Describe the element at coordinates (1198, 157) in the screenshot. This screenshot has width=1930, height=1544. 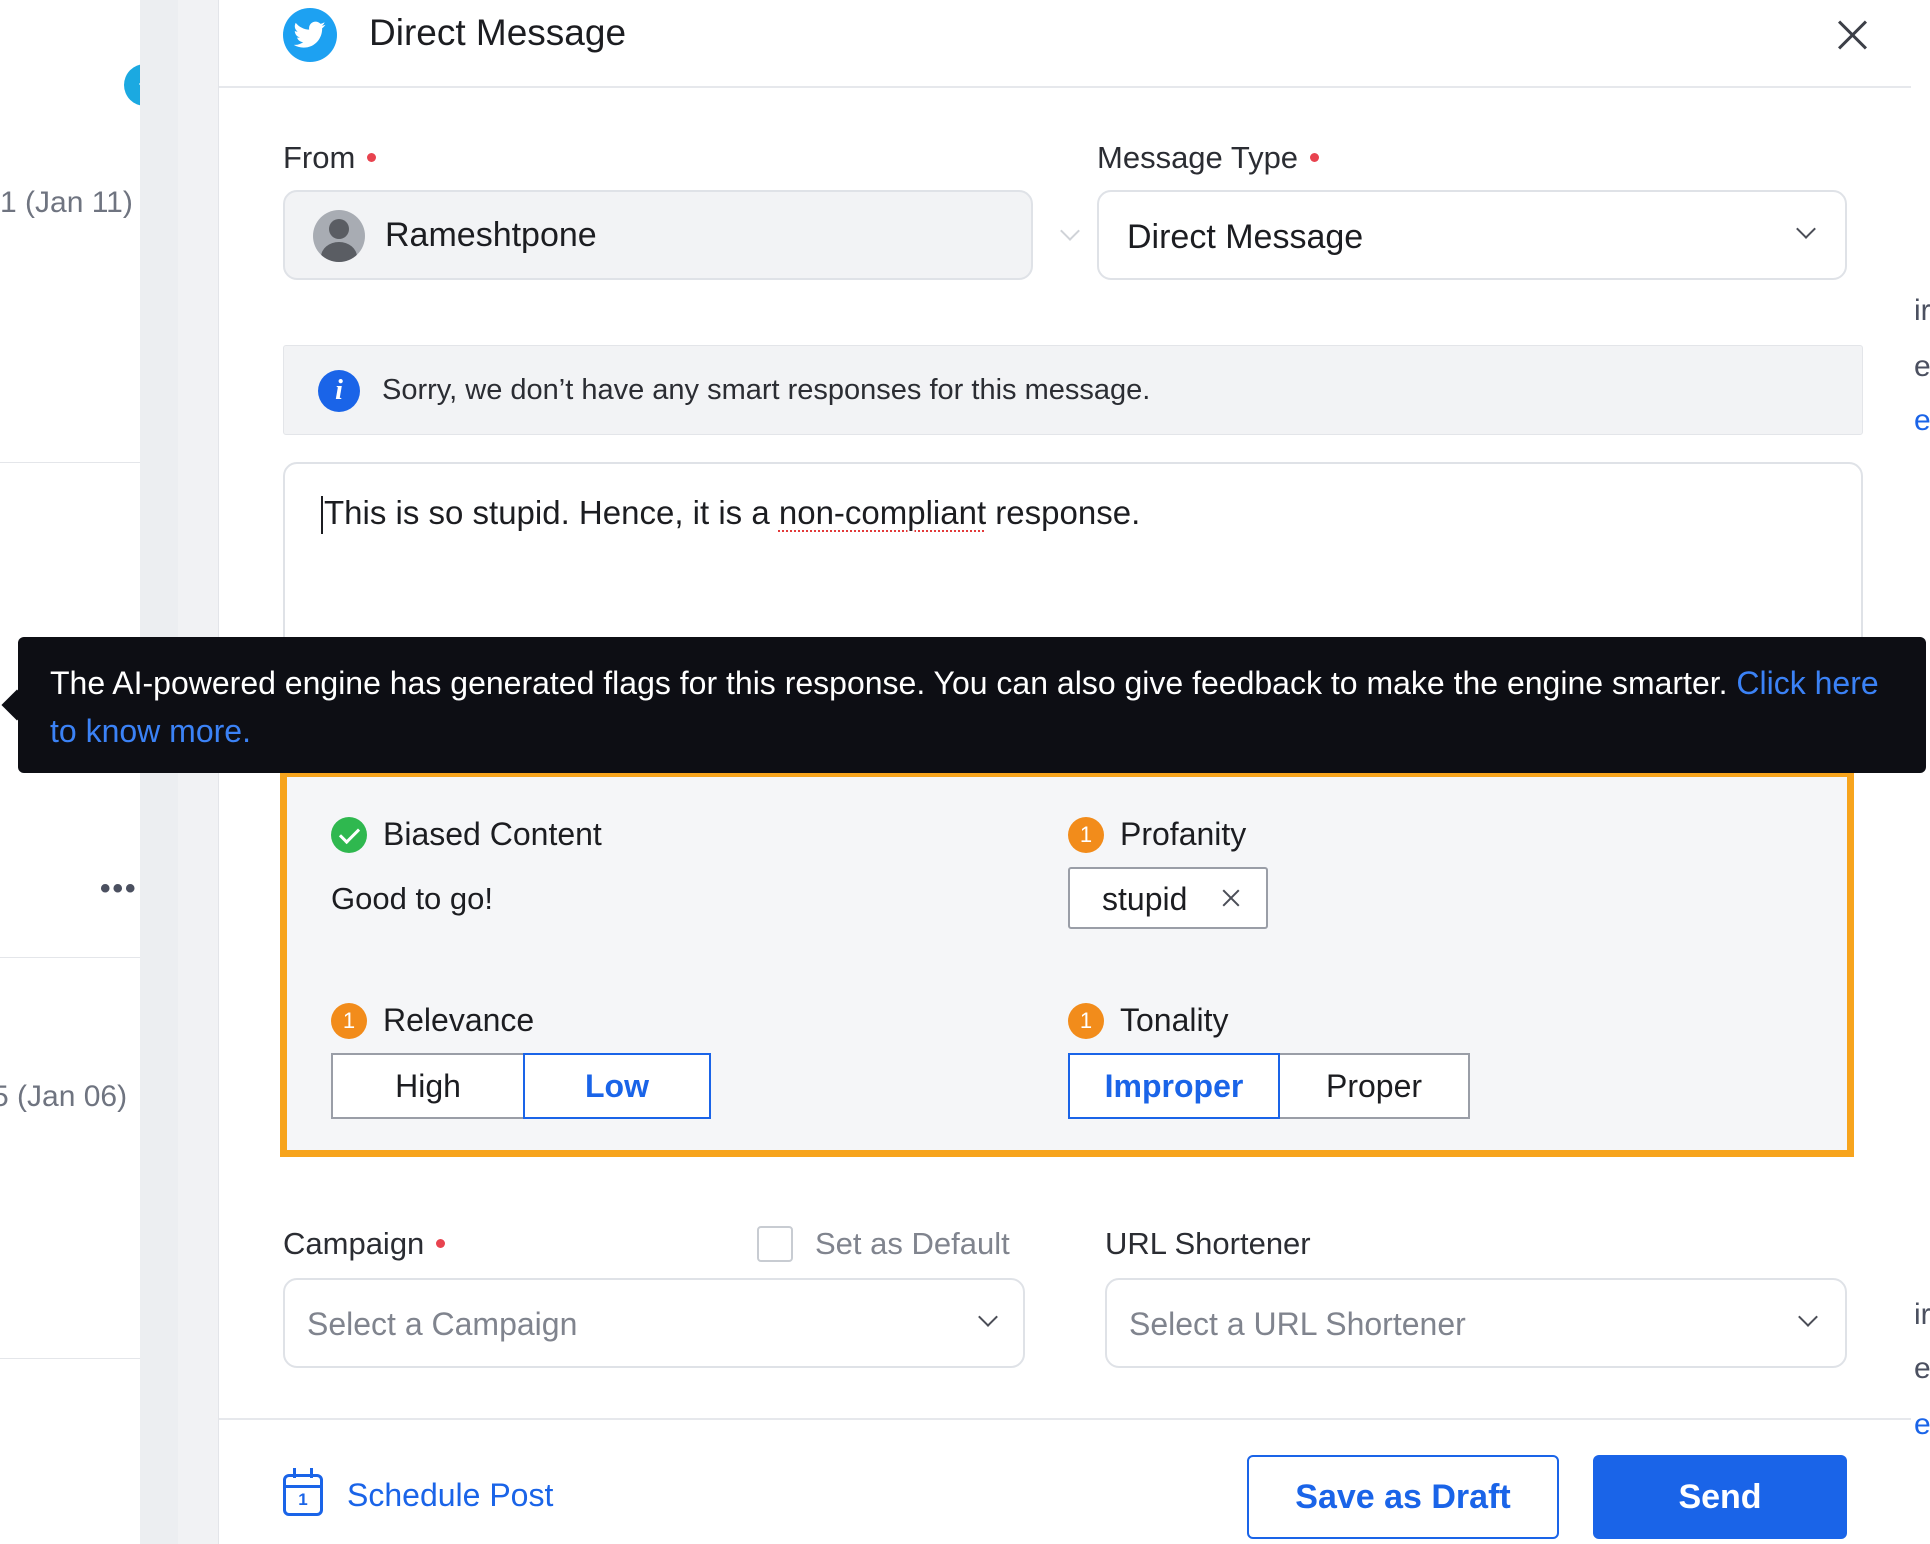
I see `message-type-label-text: Message Type` at that location.